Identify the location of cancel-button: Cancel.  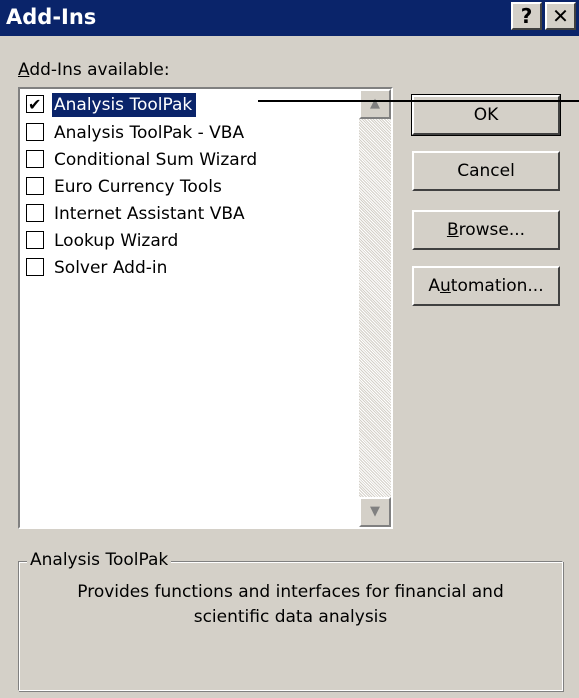
(486, 171).